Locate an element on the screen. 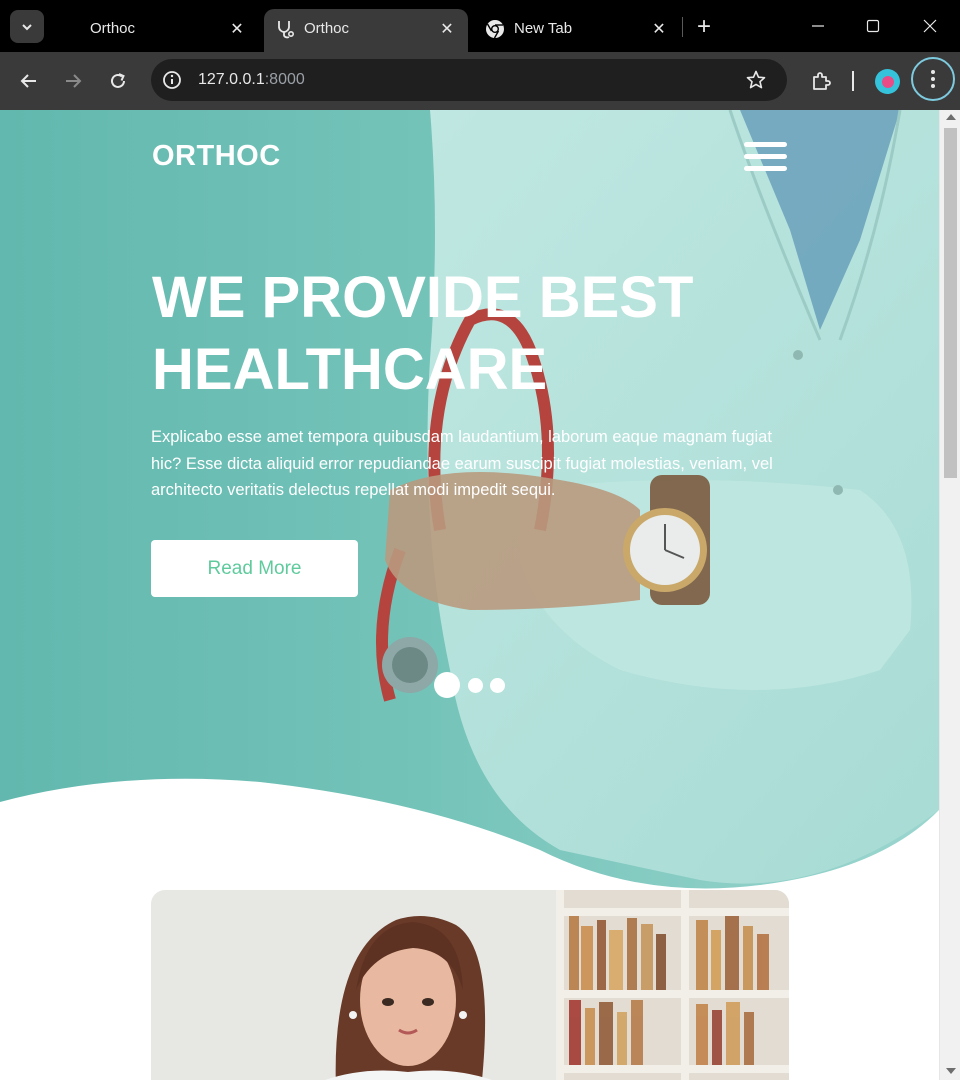 The image size is (960, 1080). reload-icon is located at coordinates (118, 80).